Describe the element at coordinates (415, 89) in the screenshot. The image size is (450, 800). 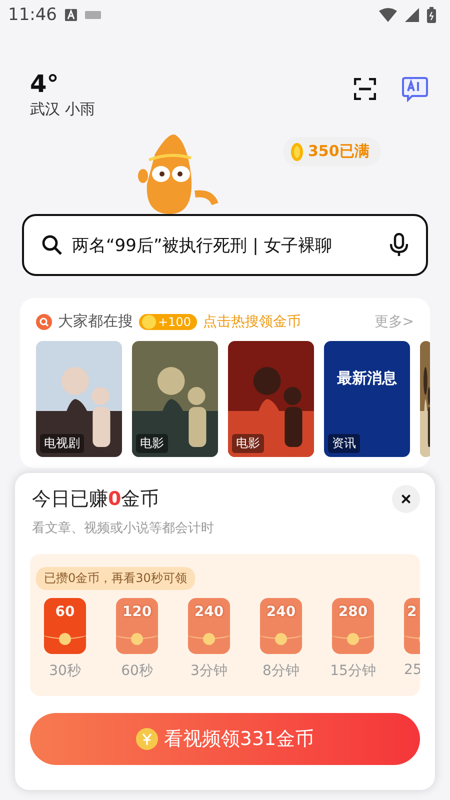
I see `ai-chat-icon` at that location.